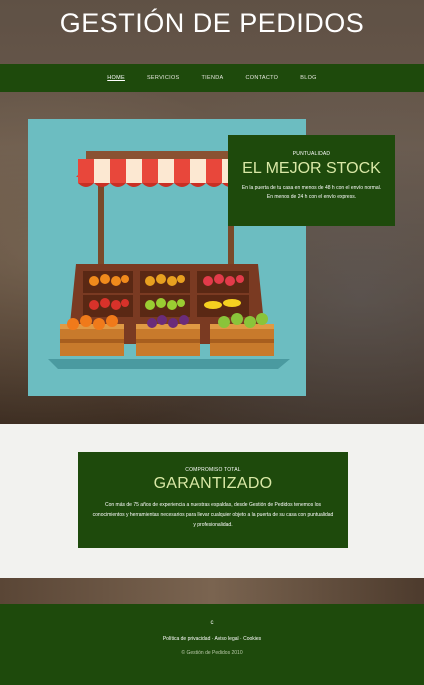 Image resolution: width=424 pixels, height=685 pixels. I want to click on cookies-link: Cookies, so click(252, 639).